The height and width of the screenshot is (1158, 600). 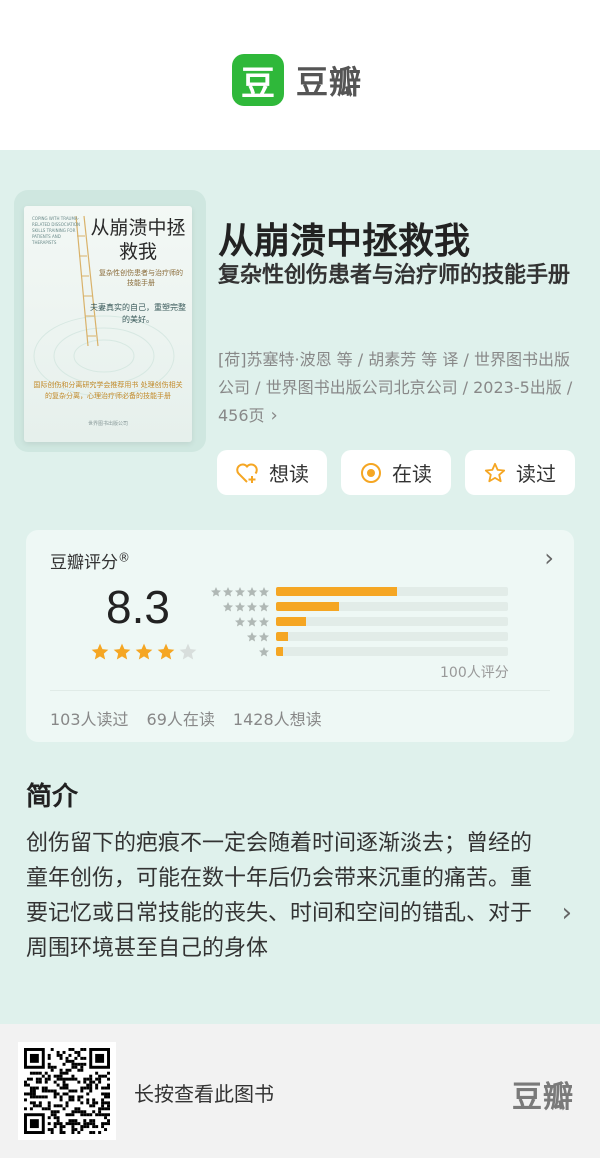 I want to click on cover-tagline: 夫妻真实的自己，重塑完整的美好。, so click(x=138, y=313).